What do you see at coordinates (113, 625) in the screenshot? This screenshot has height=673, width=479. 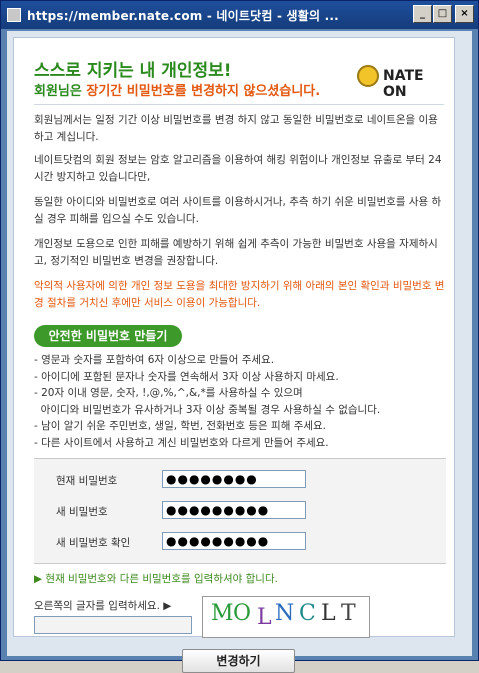 I see `captcha-input` at bounding box center [113, 625].